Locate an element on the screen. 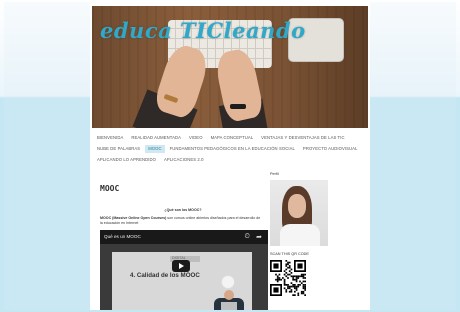  nav-item-nube-de-palabras: NUBE DE PALABRAS is located at coordinates (118, 149).